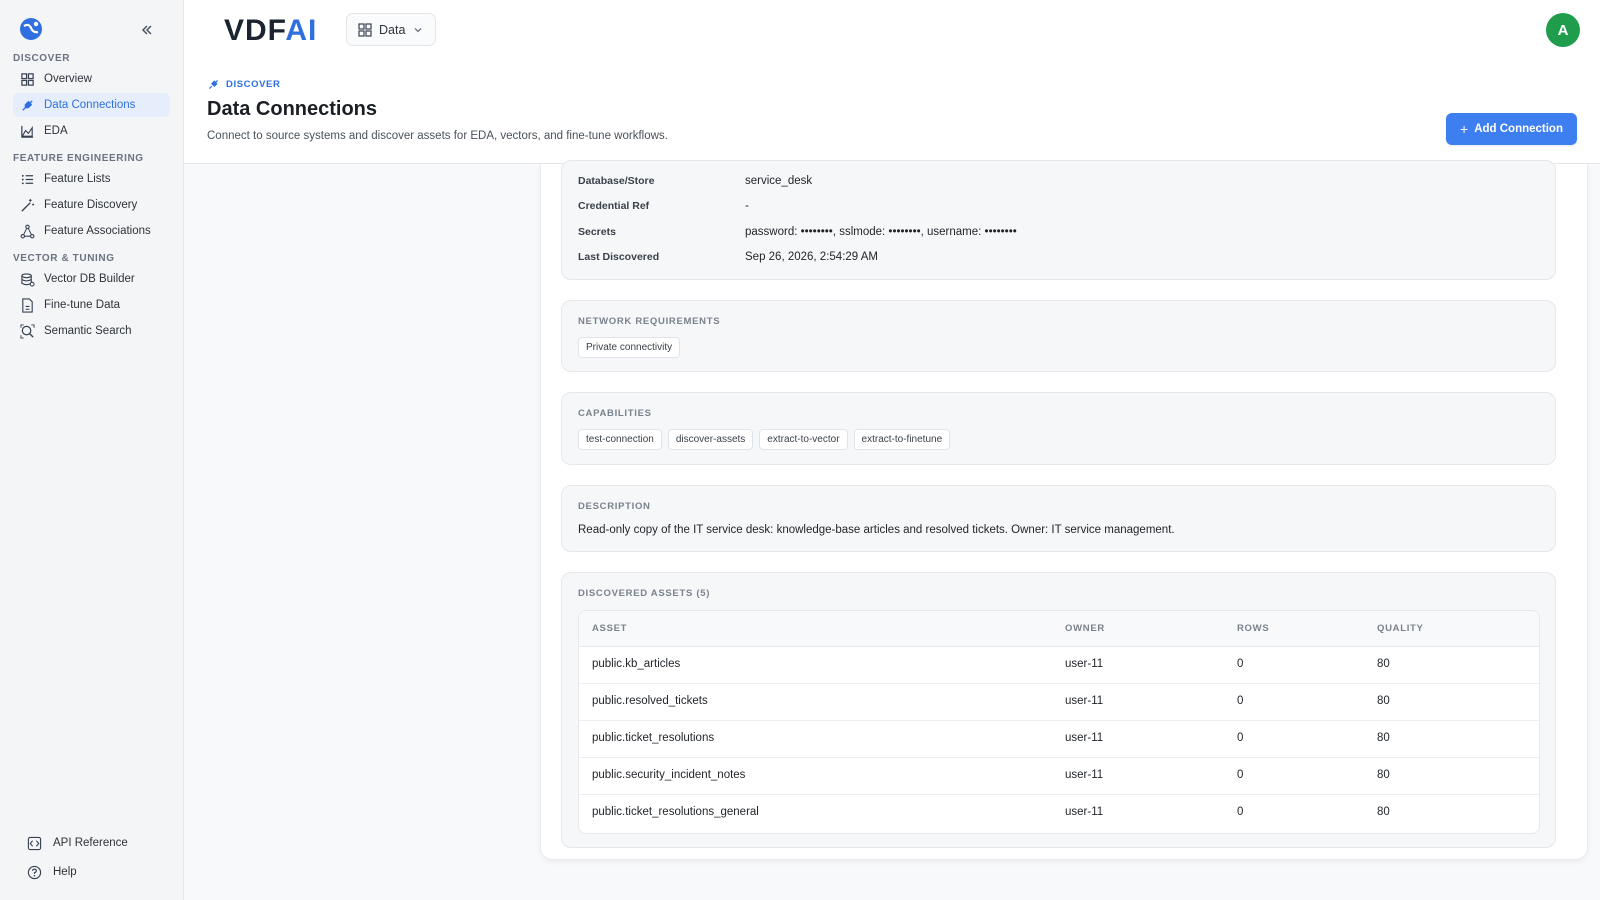 The width and height of the screenshot is (1600, 900). What do you see at coordinates (253, 84) in the screenshot?
I see `breadcrumb-label: DISCOVER` at bounding box center [253, 84].